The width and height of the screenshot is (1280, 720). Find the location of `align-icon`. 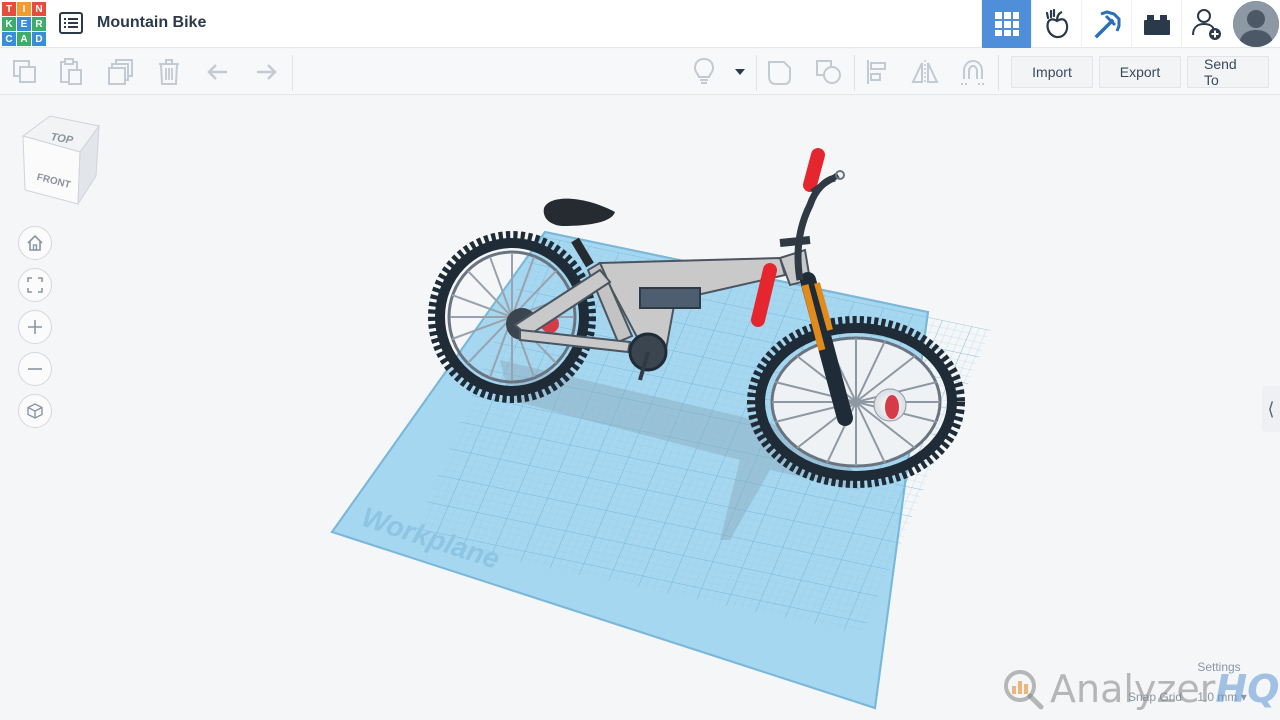

align-icon is located at coordinates (876, 72).